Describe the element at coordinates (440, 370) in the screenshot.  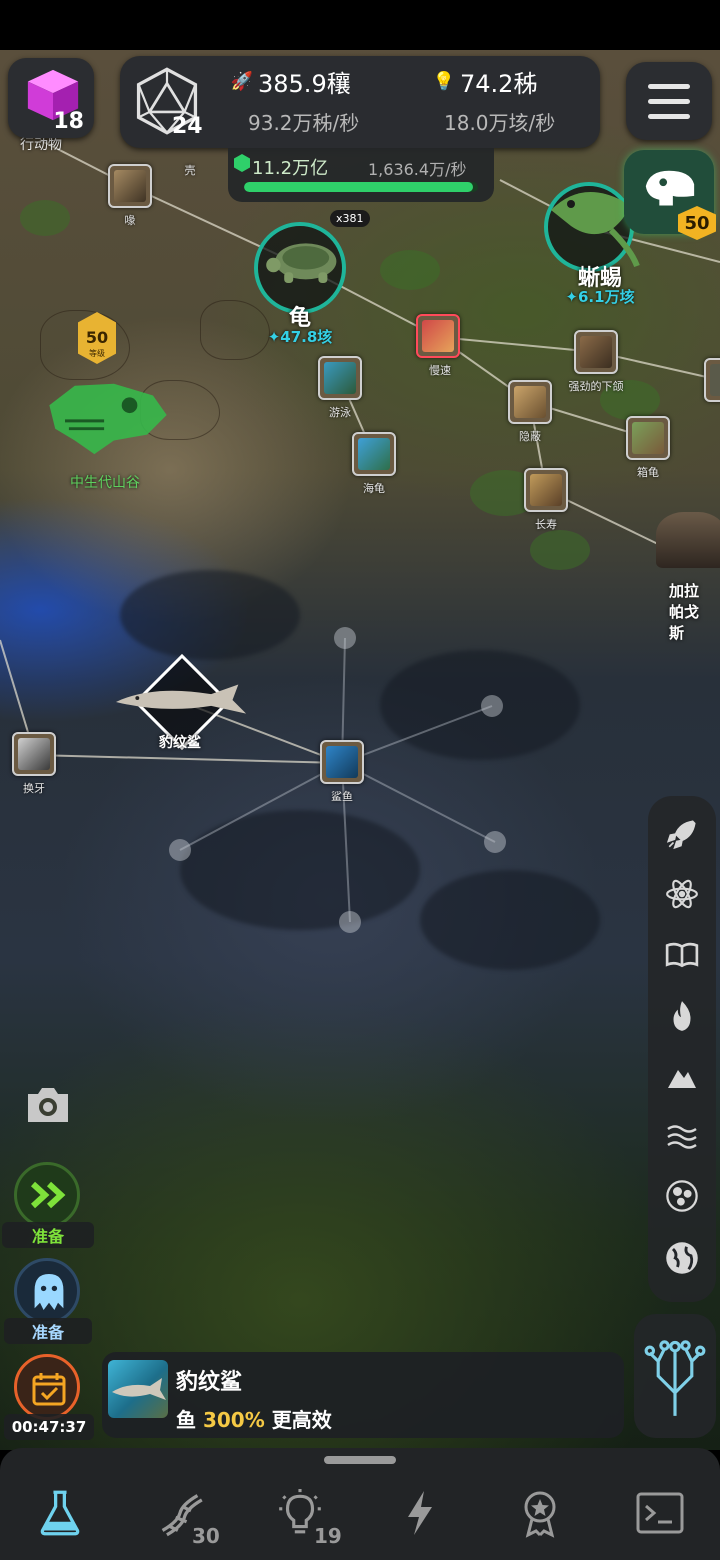
I see `node-label: 慢速` at that location.